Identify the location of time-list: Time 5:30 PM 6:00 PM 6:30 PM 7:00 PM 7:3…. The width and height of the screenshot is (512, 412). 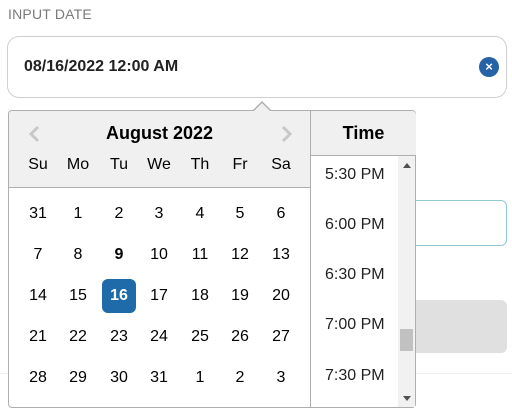
(363, 259).